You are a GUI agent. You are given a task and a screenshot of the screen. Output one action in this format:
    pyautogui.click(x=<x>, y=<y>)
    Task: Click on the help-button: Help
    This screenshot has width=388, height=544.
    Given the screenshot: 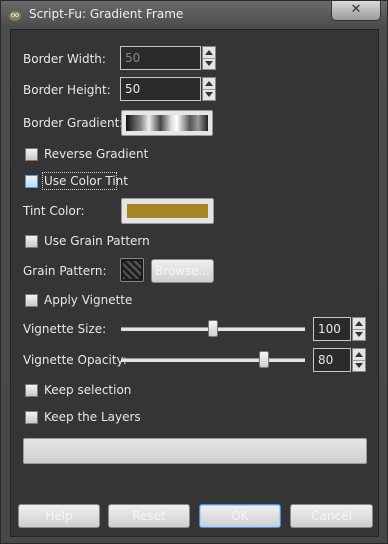 What is the action you would take?
    pyautogui.click(x=59, y=516)
    